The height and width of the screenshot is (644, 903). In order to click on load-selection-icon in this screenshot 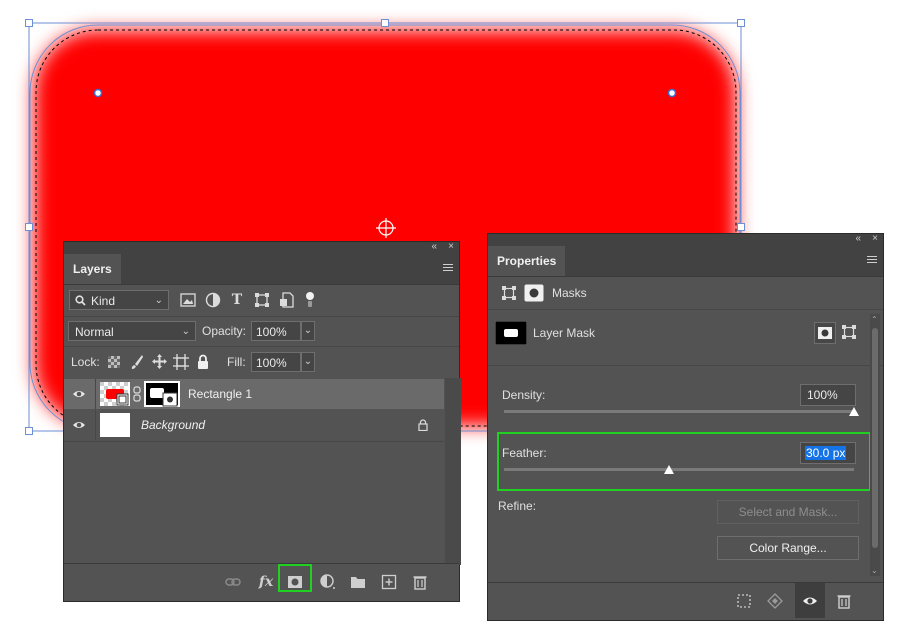, I will do `click(744, 601)`.